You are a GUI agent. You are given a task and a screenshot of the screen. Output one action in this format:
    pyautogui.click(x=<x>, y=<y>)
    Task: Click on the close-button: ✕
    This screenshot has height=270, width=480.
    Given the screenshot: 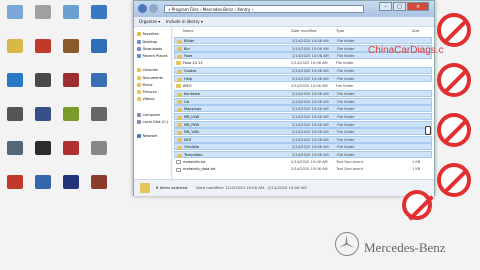 What is the action you would take?
    pyautogui.click(x=418, y=6)
    